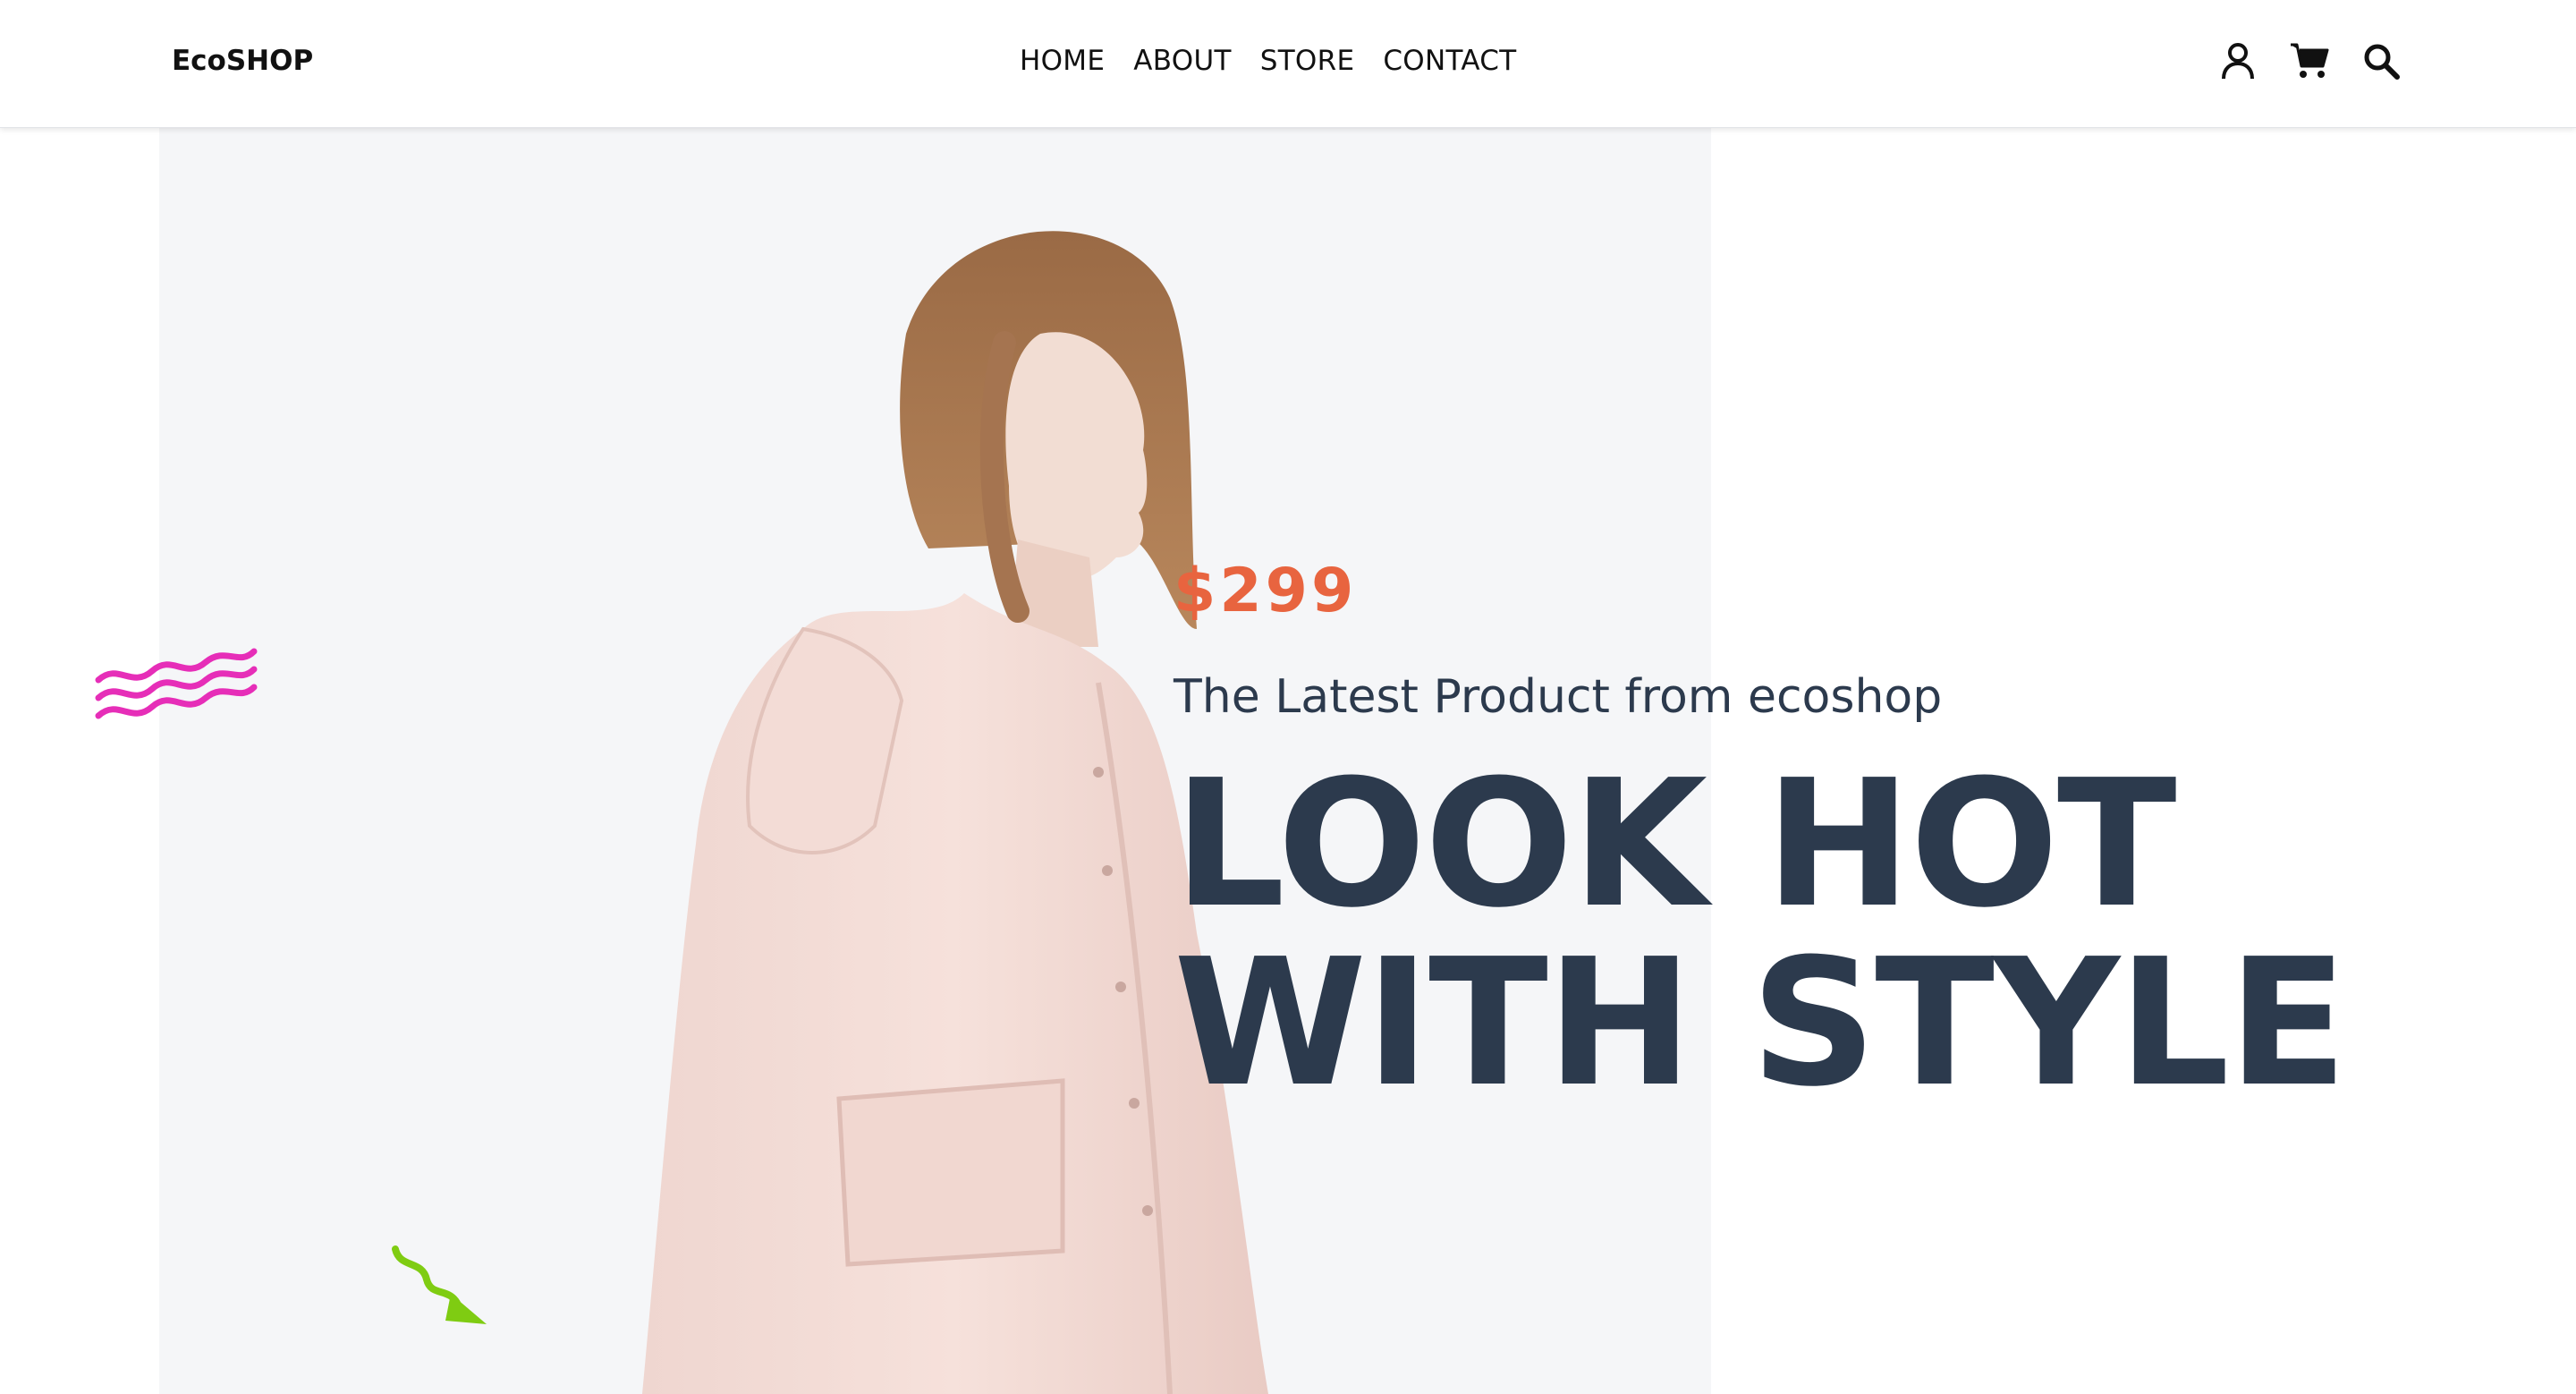  I want to click on pink-wave-decoration, so click(176, 683).